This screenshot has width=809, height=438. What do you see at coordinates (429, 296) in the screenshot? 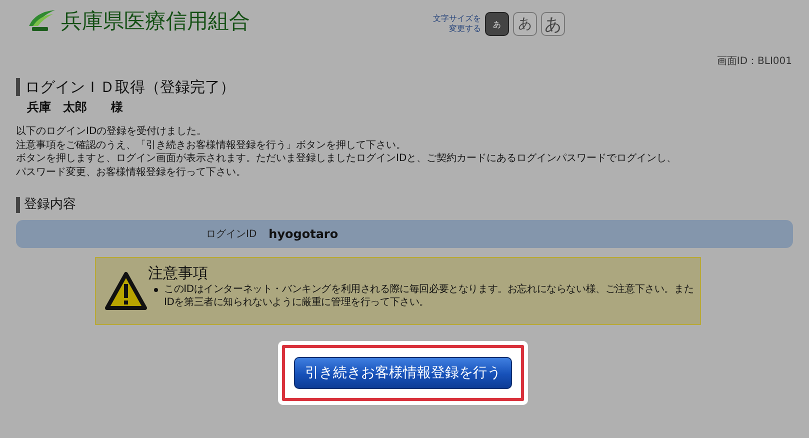
I see `notice-text: このIDはインターネット・バンキングを利用される際に毎回必要となります。お忘れにならない様、ご注意下さい。またIDを第三者に知られないように厳重に管理を行って下さい。` at bounding box center [429, 296].